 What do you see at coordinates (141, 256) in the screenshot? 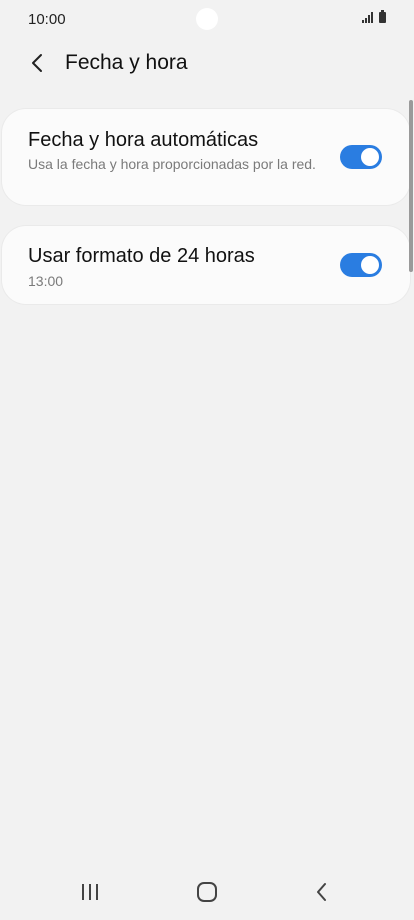
I see `setting-title: Usar formato de 24 horas` at bounding box center [141, 256].